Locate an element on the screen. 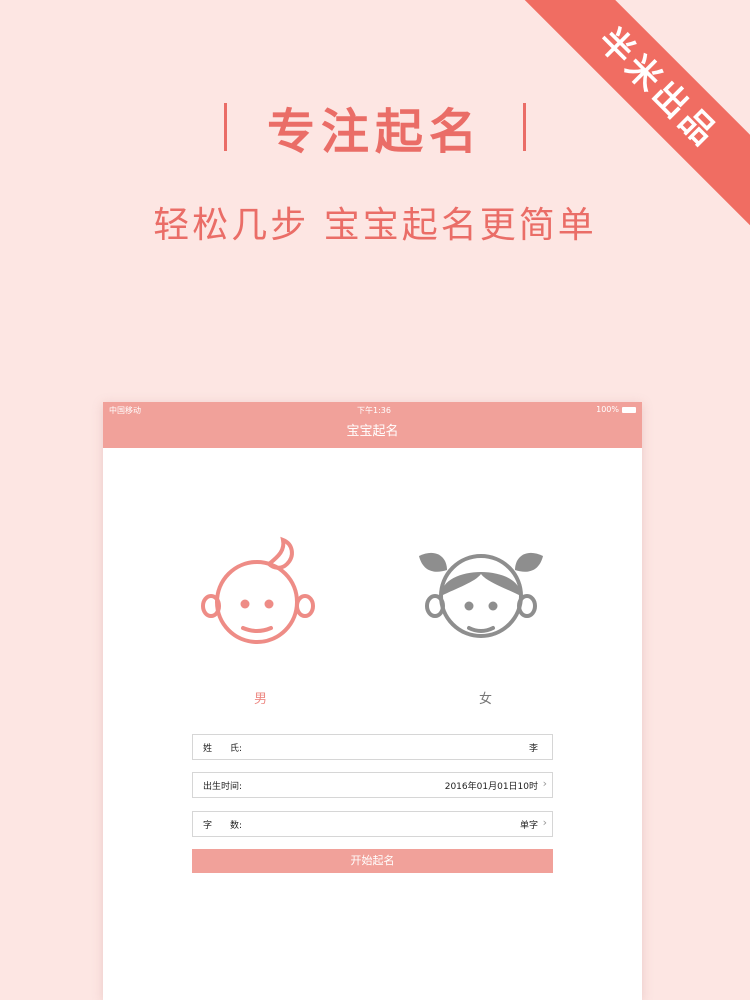 The height and width of the screenshot is (1000, 750). battery-status: 100% is located at coordinates (616, 409).